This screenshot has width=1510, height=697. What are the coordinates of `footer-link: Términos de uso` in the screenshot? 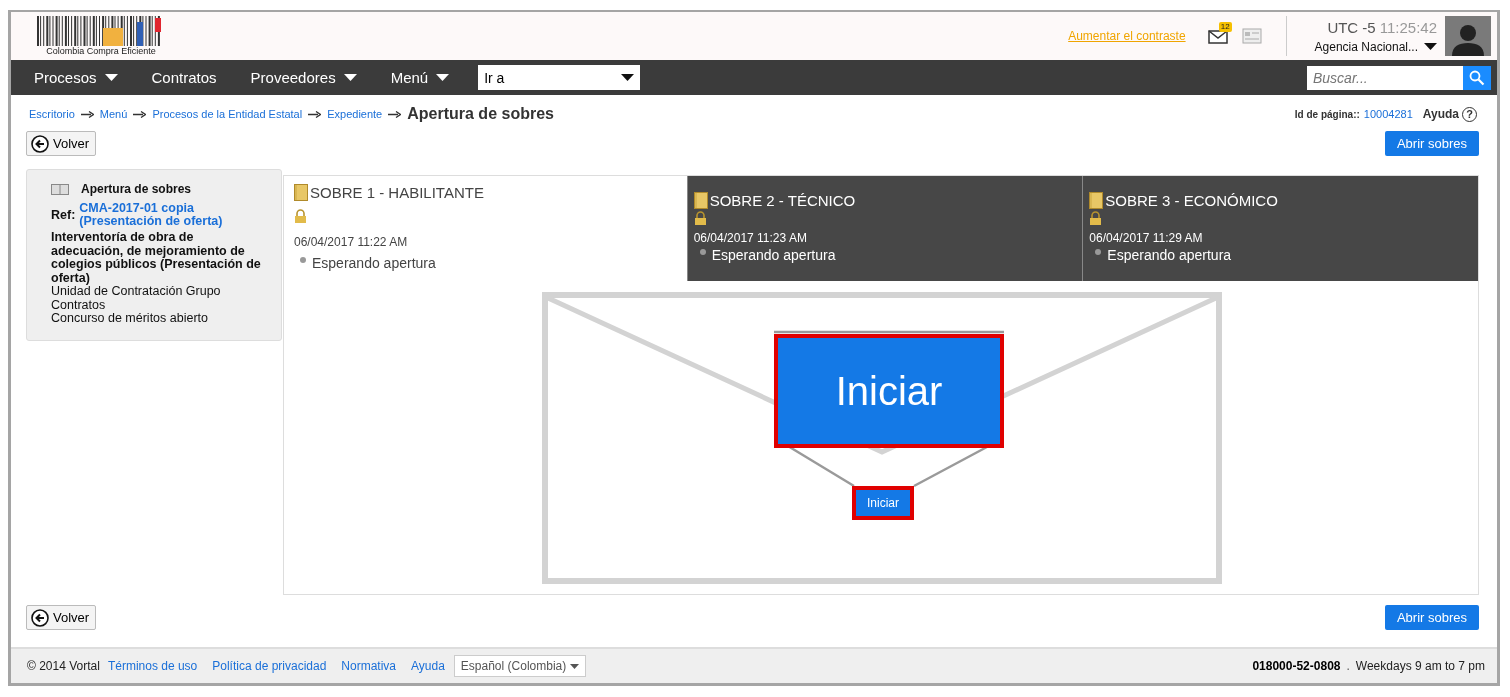 It's located at (152, 666).